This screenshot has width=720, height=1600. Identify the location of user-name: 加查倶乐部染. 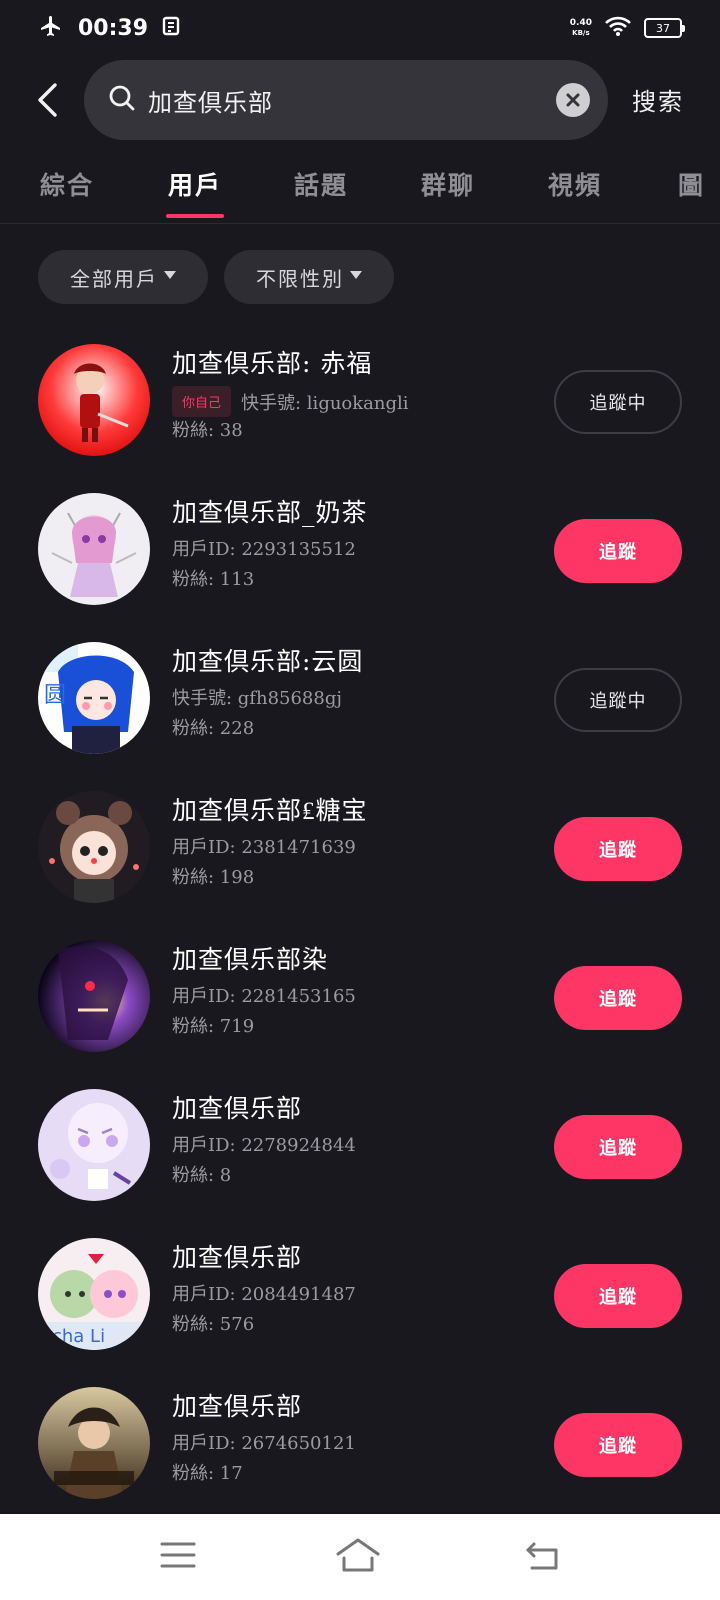
(250, 959).